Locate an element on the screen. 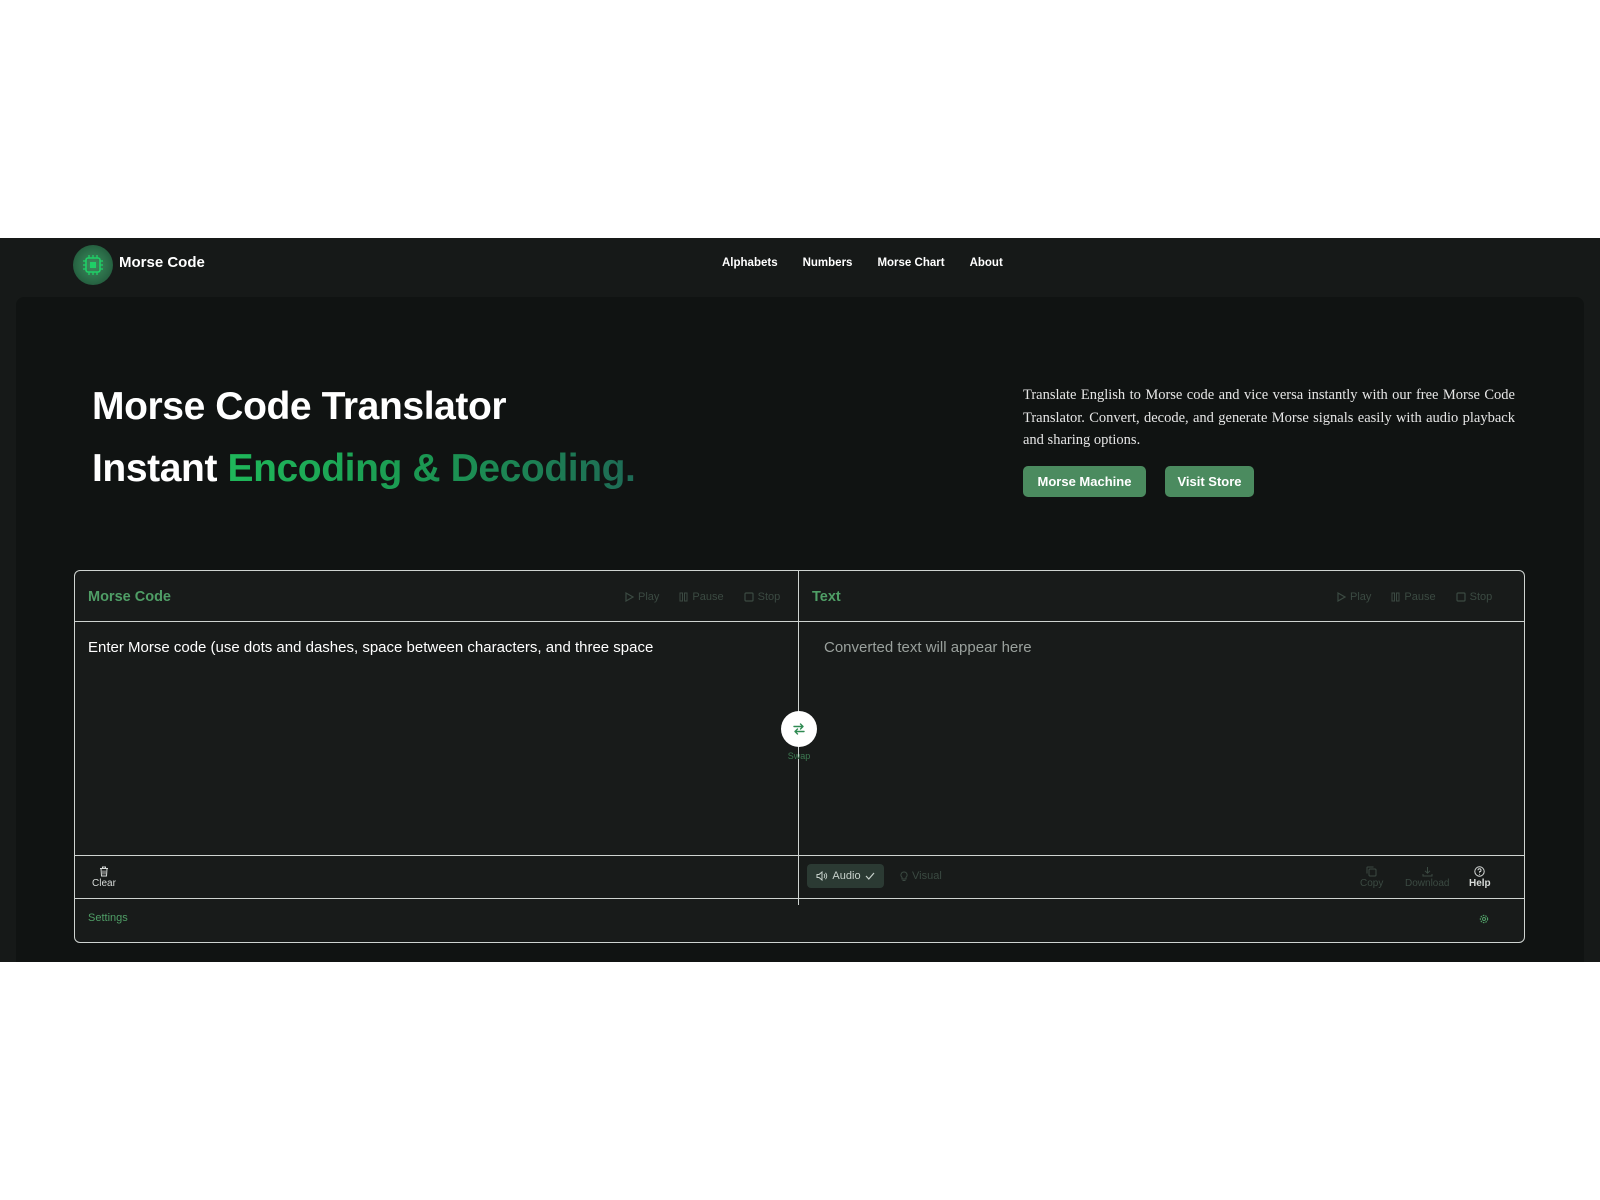 The height and width of the screenshot is (1200, 1600). settings-divider is located at coordinates (799, 898).